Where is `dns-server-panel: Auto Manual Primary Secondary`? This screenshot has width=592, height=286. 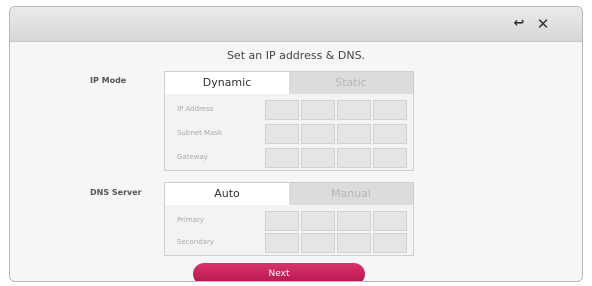 dns-server-panel: Auto Manual Primary Secondary is located at coordinates (289, 219).